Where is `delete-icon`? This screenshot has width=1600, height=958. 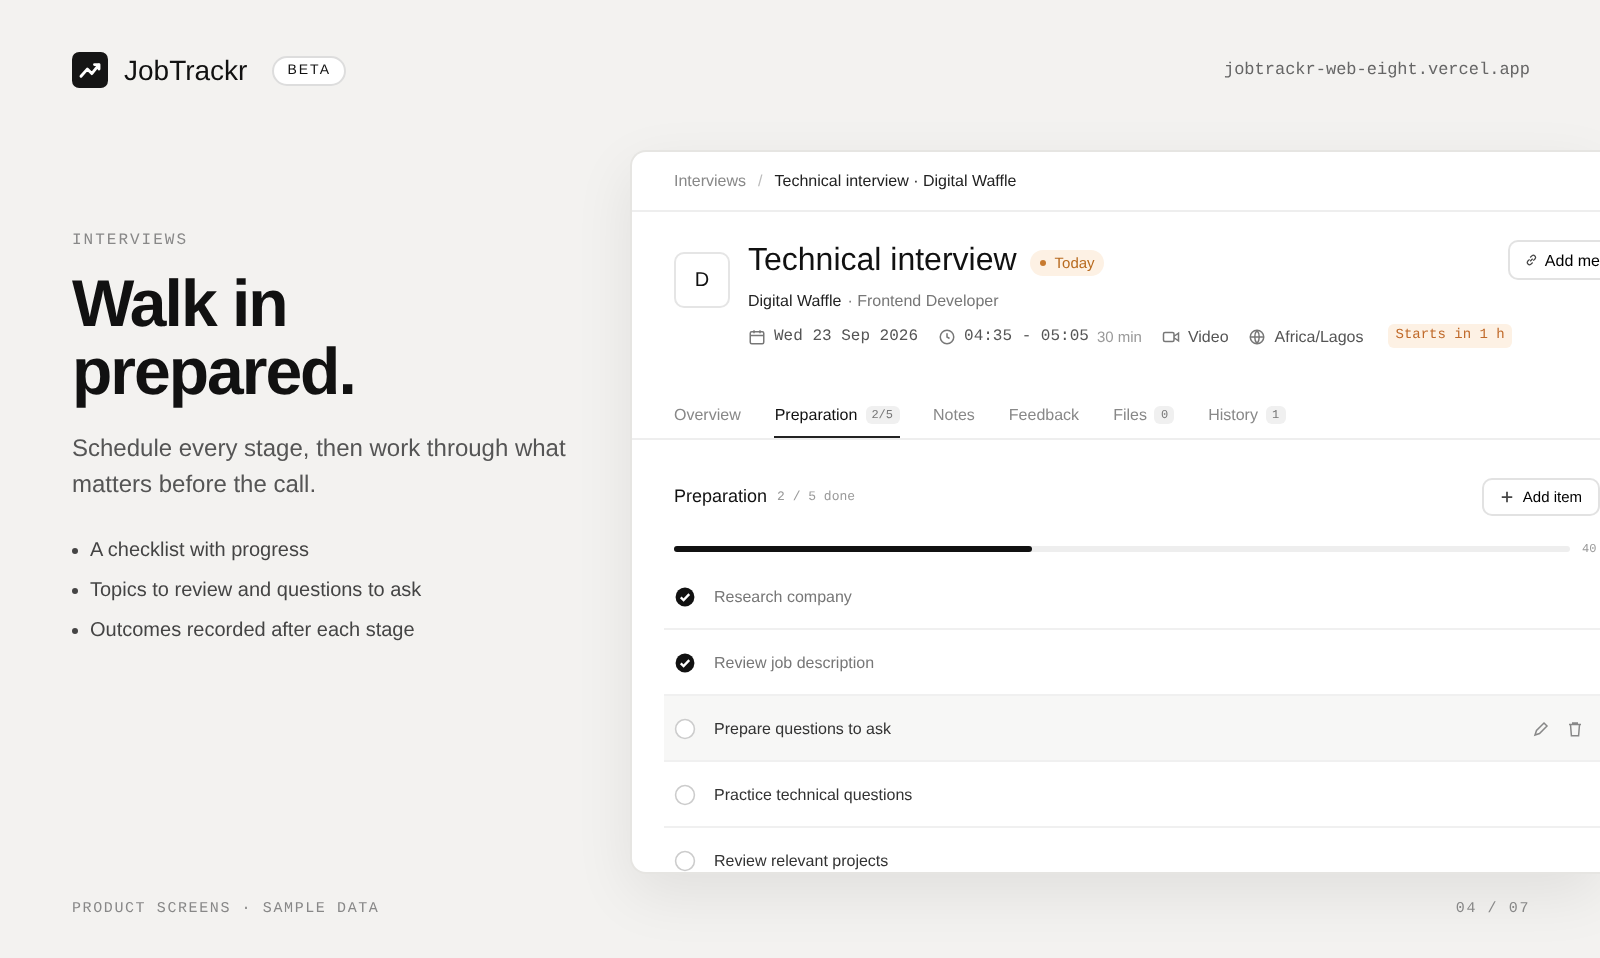
delete-icon is located at coordinates (1575, 728).